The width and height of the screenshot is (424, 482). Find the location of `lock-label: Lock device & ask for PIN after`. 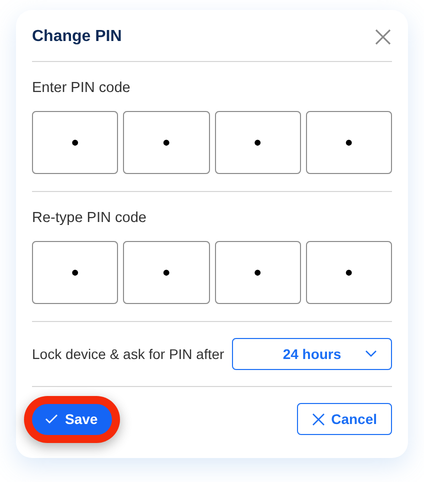

lock-label: Lock device & ask for PIN after is located at coordinates (128, 354).